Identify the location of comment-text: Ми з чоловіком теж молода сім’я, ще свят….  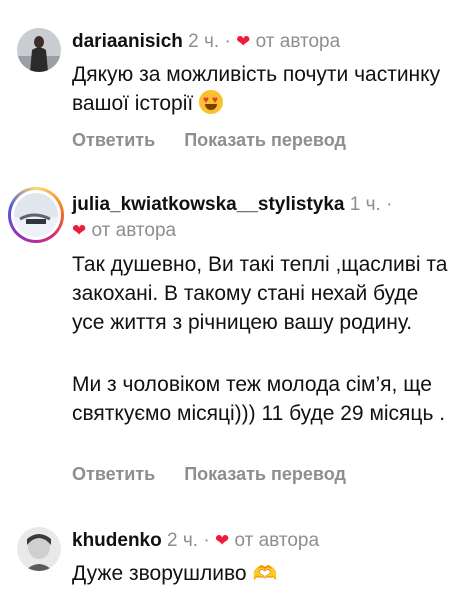
(259, 399).